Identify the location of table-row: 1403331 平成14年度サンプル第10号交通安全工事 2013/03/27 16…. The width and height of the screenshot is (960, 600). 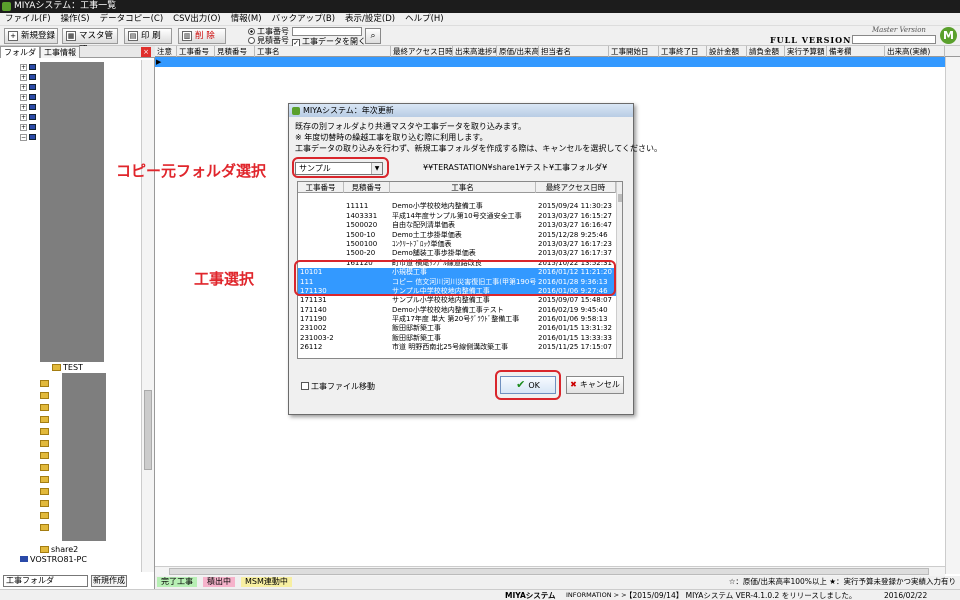
(457, 216).